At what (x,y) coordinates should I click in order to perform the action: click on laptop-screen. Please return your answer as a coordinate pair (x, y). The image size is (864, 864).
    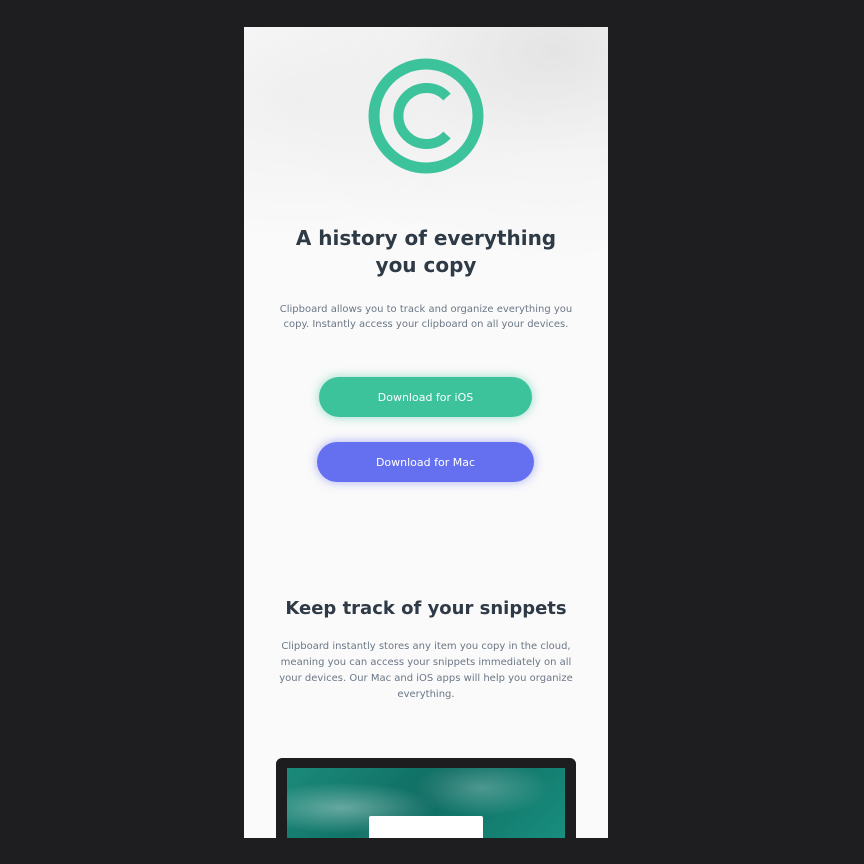
    Looking at the image, I should click on (426, 803).